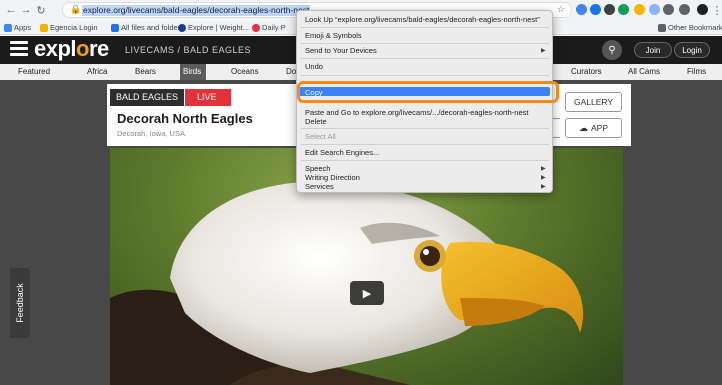 This screenshot has width=722, height=385. What do you see at coordinates (145, 71) in the screenshot?
I see `tab-bears: Bears` at bounding box center [145, 71].